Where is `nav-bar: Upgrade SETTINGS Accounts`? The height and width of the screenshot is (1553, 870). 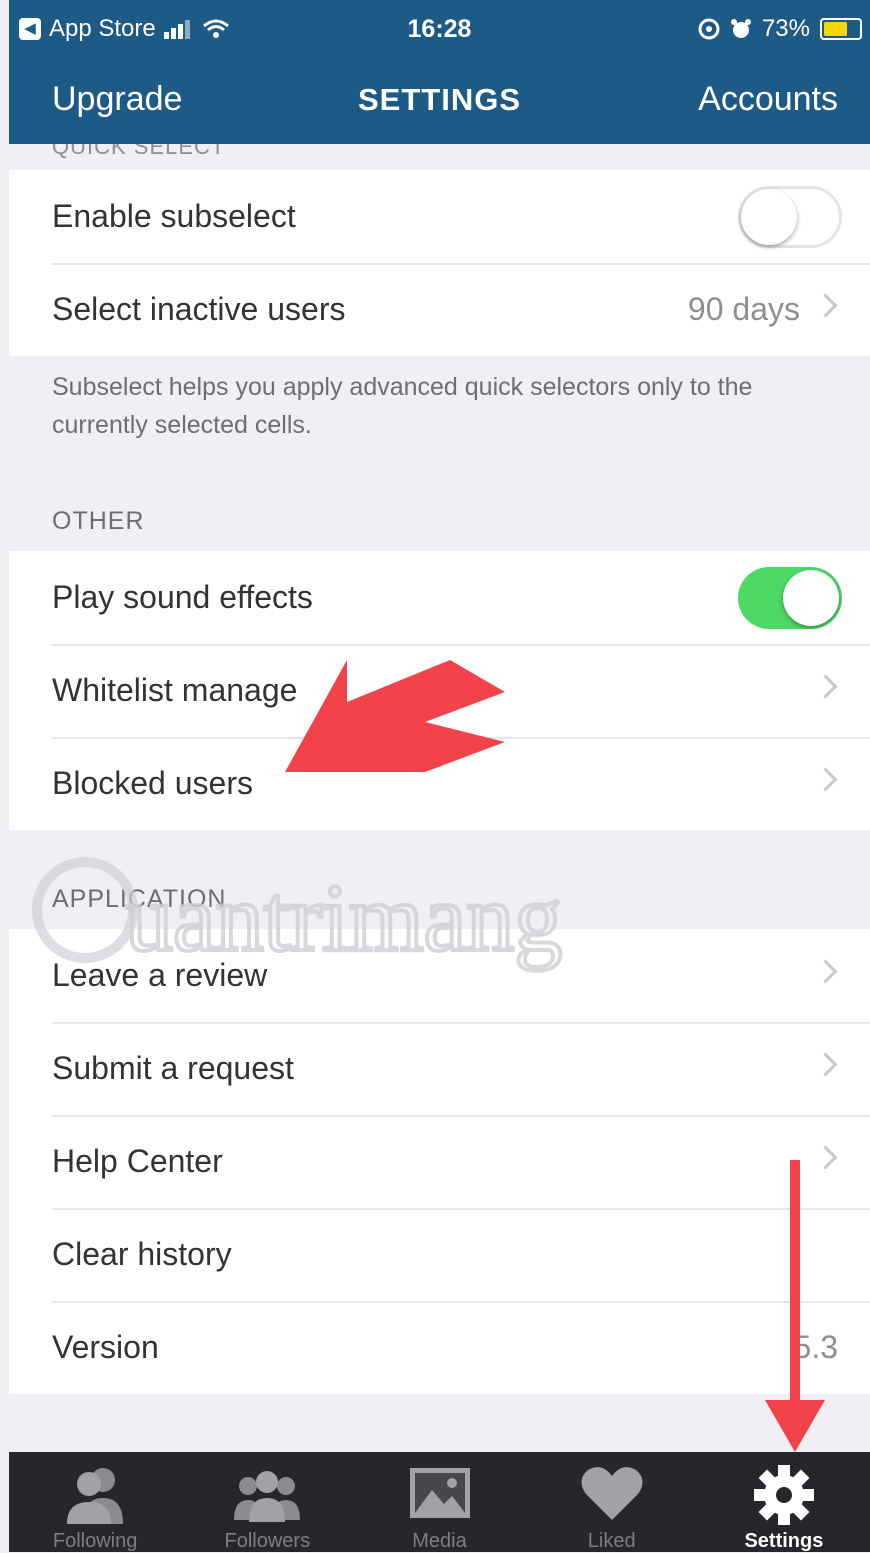 nav-bar: Upgrade SETTINGS Accounts is located at coordinates (439, 103).